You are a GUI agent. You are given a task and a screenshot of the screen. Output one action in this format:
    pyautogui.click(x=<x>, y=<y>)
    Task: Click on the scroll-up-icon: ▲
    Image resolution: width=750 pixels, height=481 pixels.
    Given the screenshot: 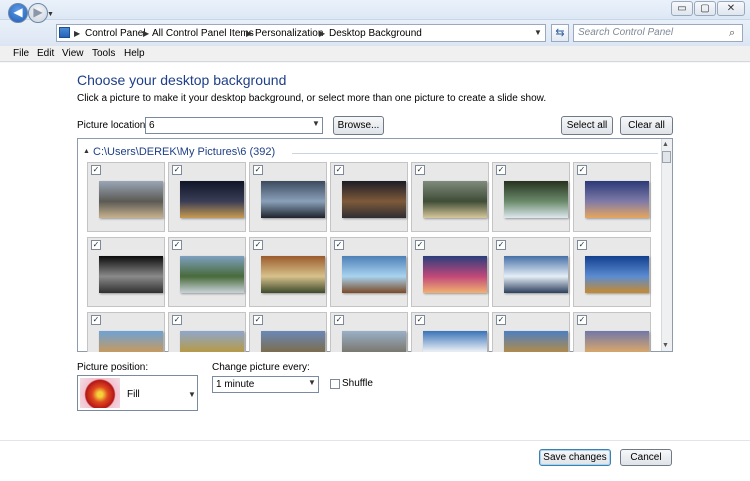 What is the action you would take?
    pyautogui.click(x=665, y=144)
    